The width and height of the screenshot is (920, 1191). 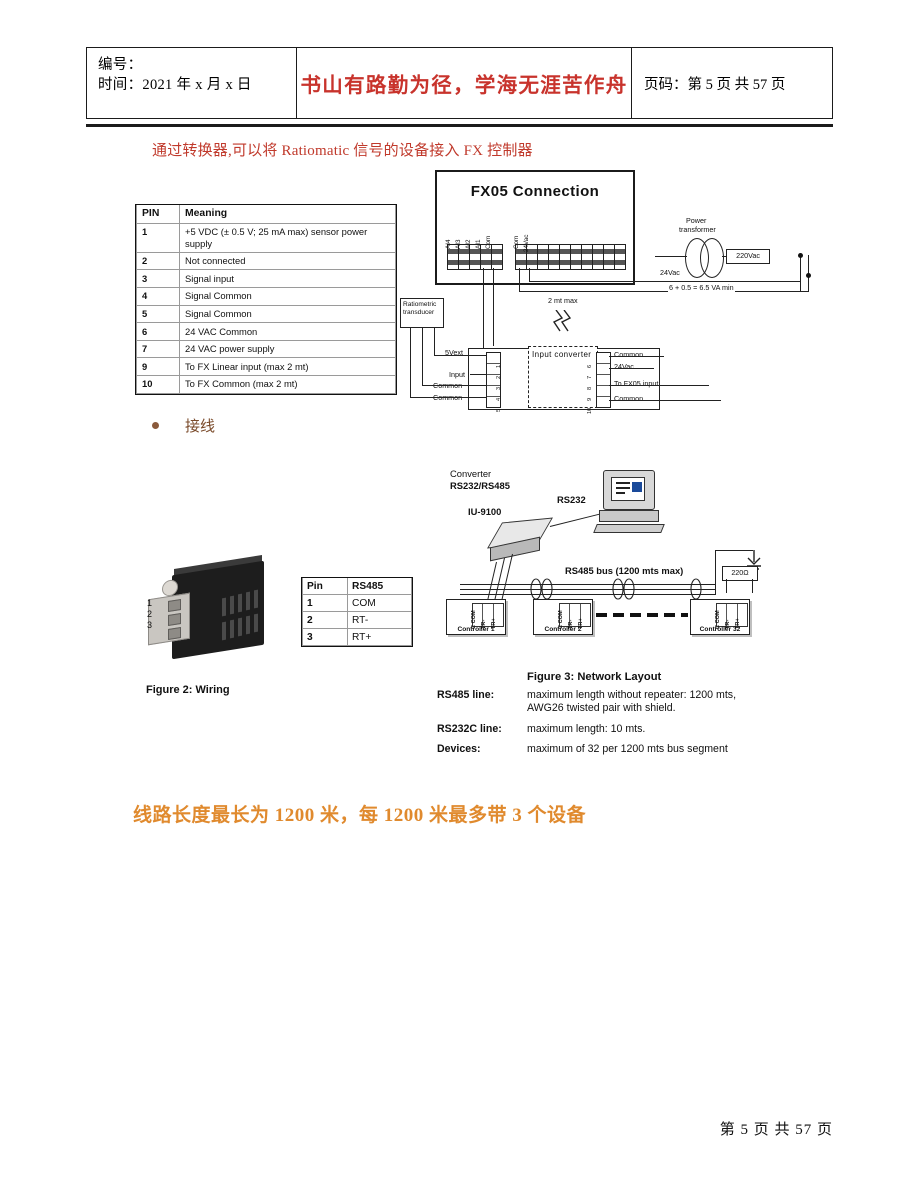 What do you see at coordinates (697, 229) in the screenshot?
I see `transformer-label-line2: transformer` at bounding box center [697, 229].